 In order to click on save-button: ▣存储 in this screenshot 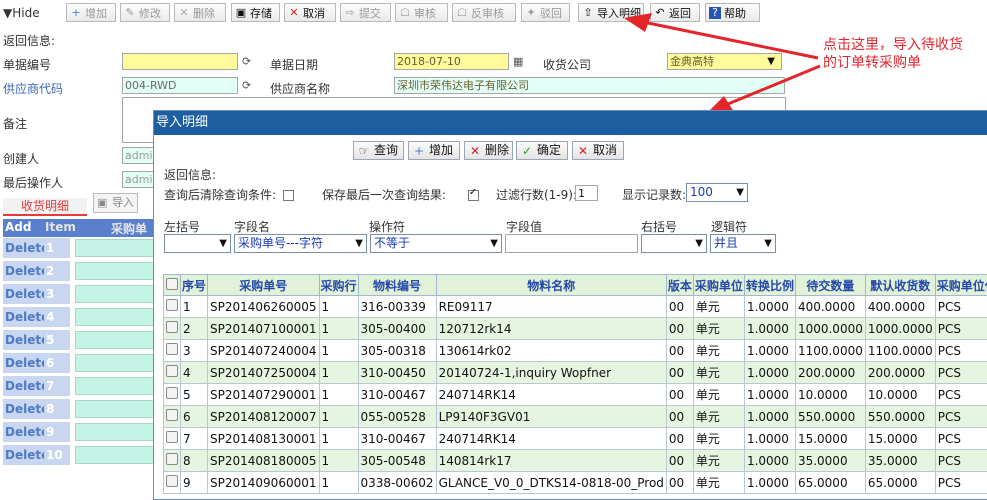, I will do `click(255, 12)`.